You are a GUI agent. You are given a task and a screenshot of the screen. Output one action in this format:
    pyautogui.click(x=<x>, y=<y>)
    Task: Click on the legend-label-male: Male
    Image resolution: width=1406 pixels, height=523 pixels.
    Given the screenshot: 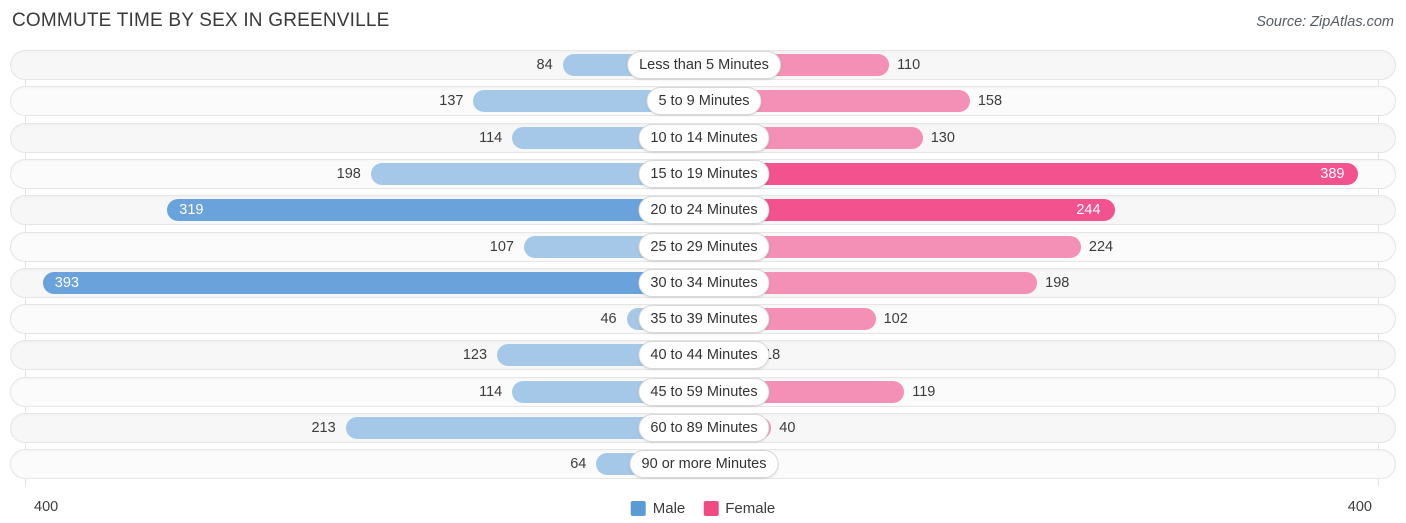 What is the action you would take?
    pyautogui.click(x=669, y=508)
    